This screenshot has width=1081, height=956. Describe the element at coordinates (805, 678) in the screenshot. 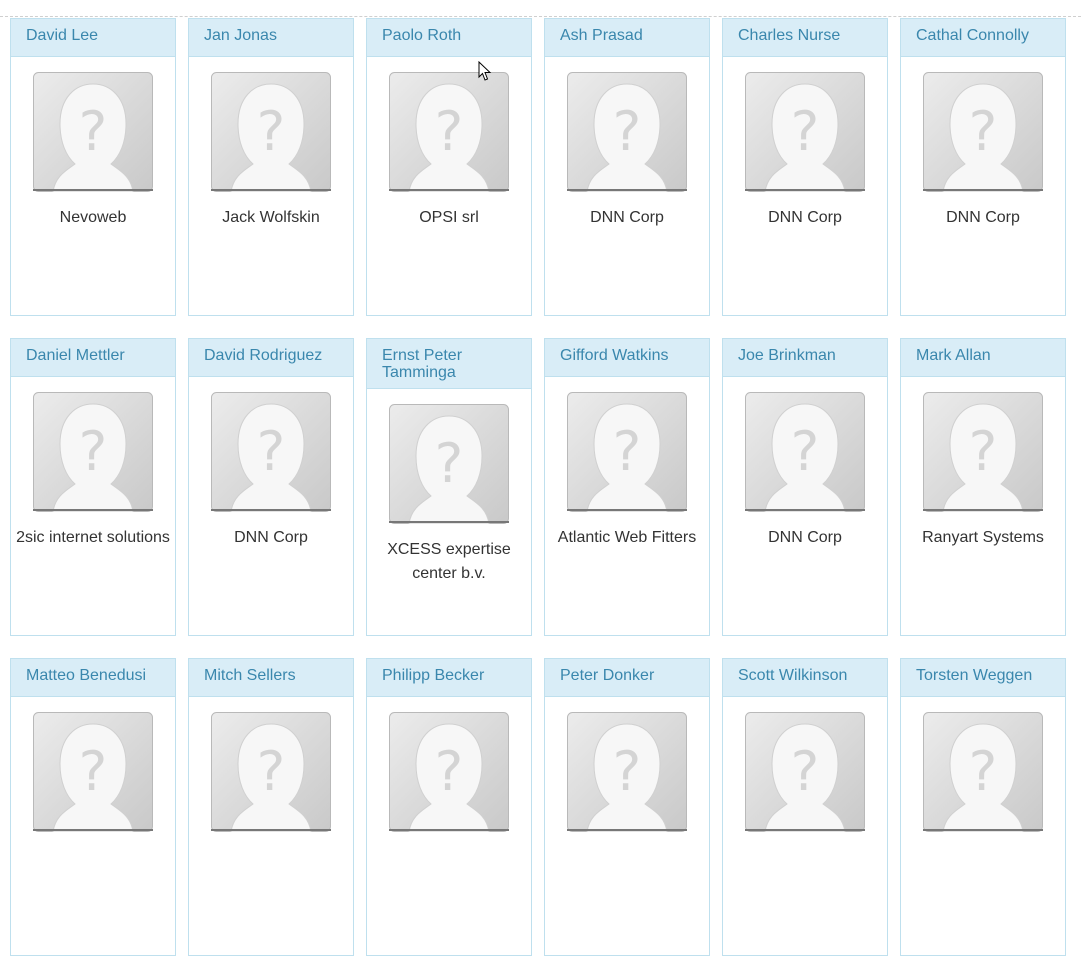

I see `member-name: Scott Wilkinson` at that location.